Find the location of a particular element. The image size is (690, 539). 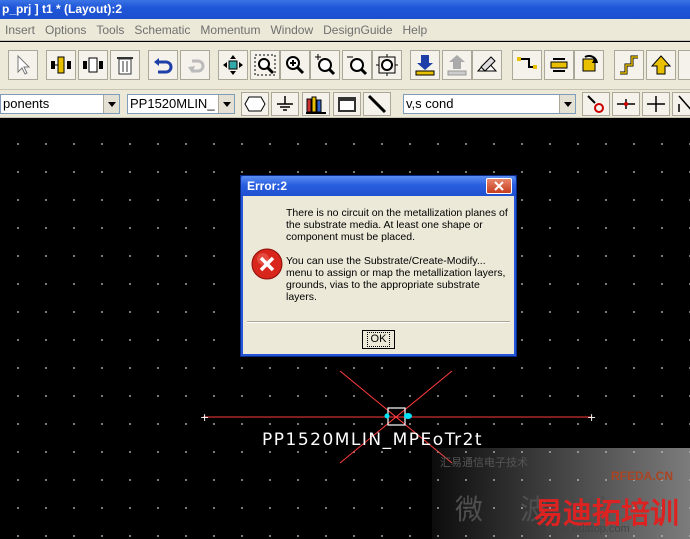

delete-trash-icon is located at coordinates (125, 66).